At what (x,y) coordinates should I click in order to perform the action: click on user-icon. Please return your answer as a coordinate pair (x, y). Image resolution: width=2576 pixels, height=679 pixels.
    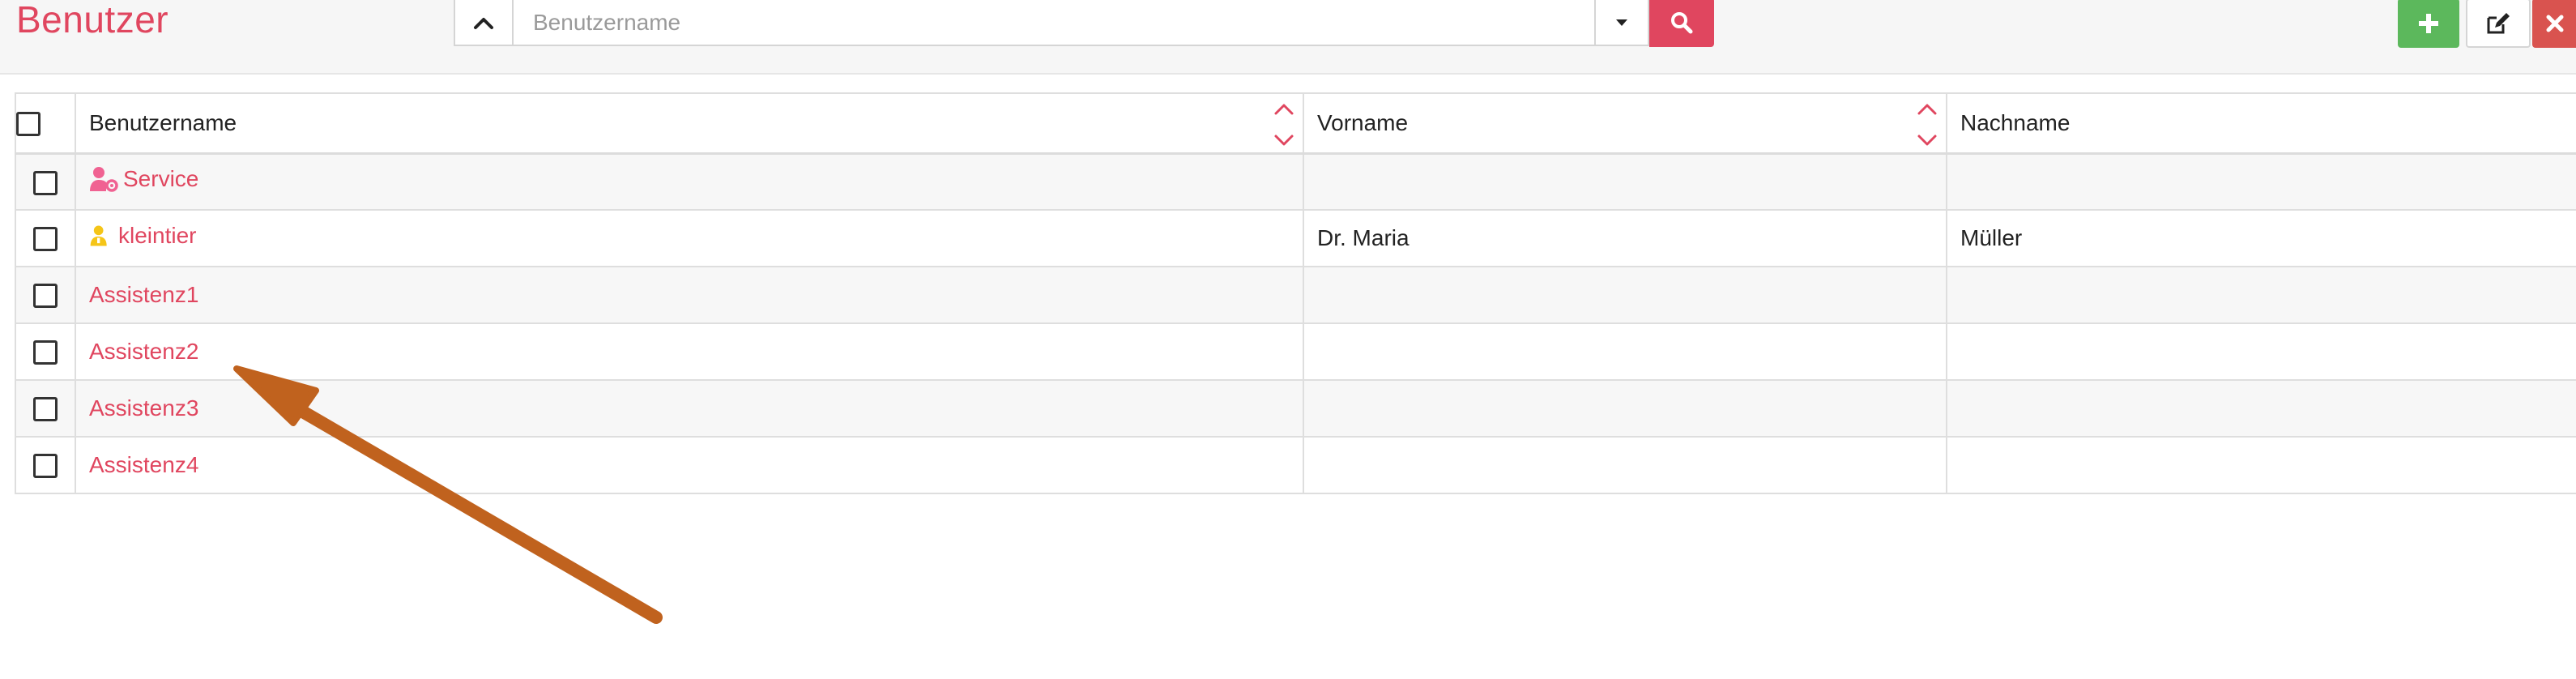
    Looking at the image, I should click on (98, 235).